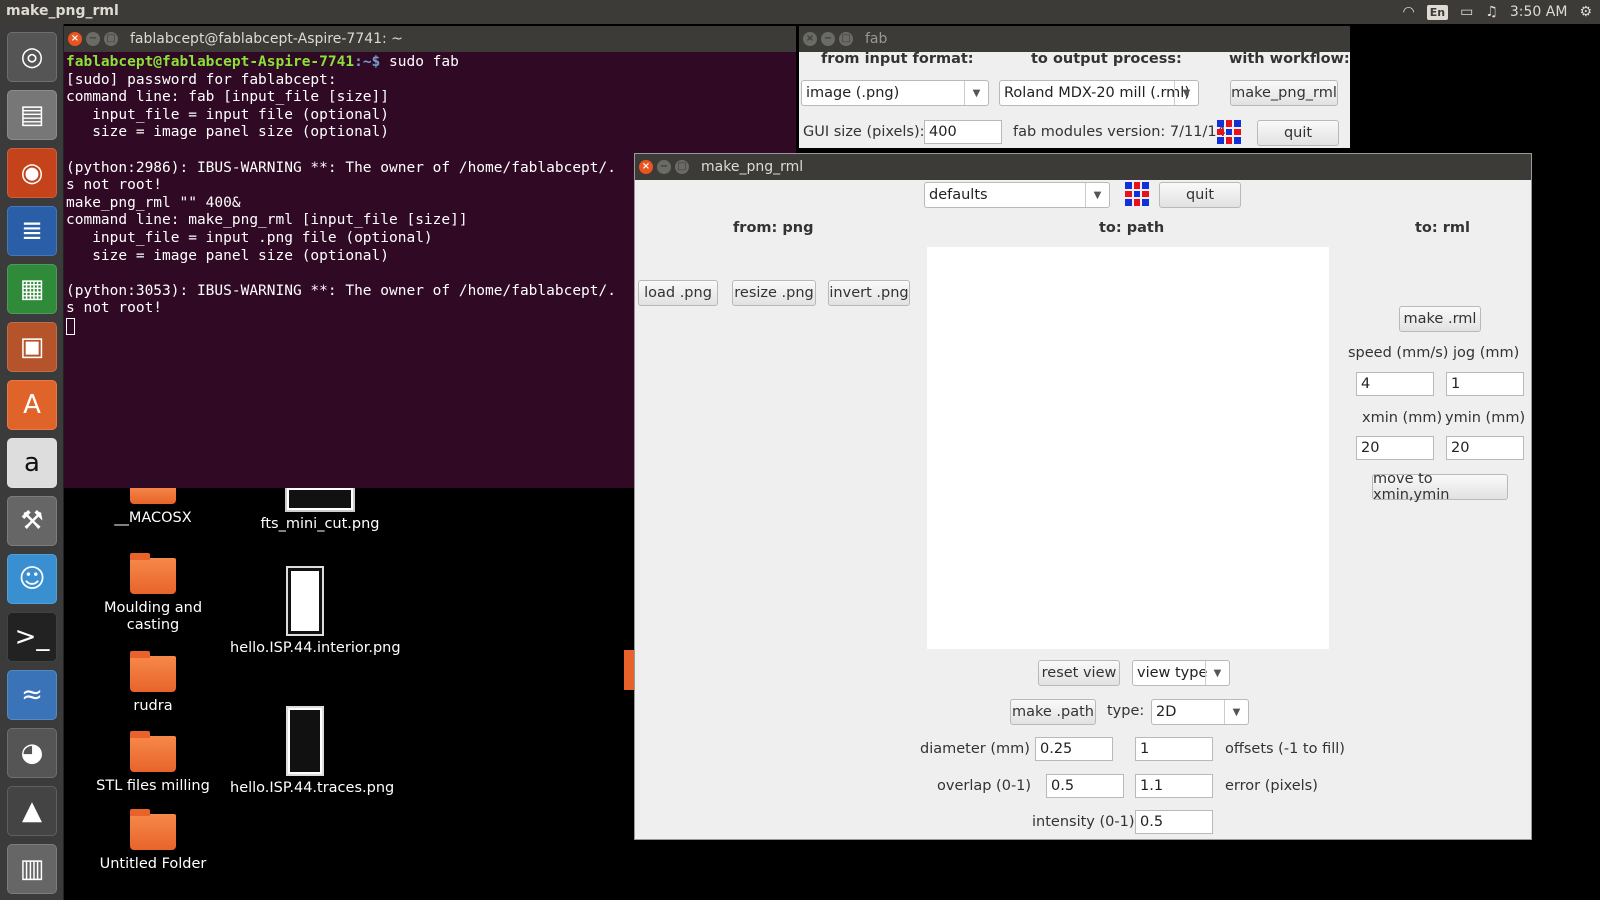 This screenshot has width=1600, height=900. What do you see at coordinates (1074, 39) in the screenshot?
I see `fab-titlebar: × − □ fab` at bounding box center [1074, 39].